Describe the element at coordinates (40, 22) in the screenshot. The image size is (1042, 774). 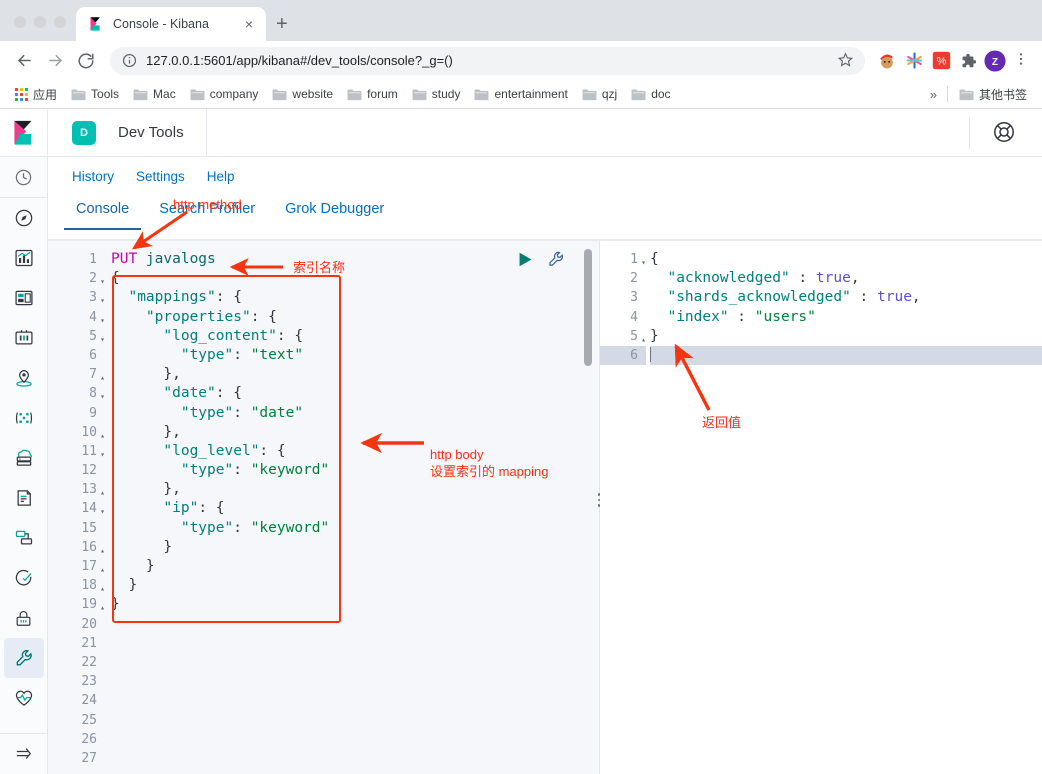
I see `minimize-window-dot` at that location.